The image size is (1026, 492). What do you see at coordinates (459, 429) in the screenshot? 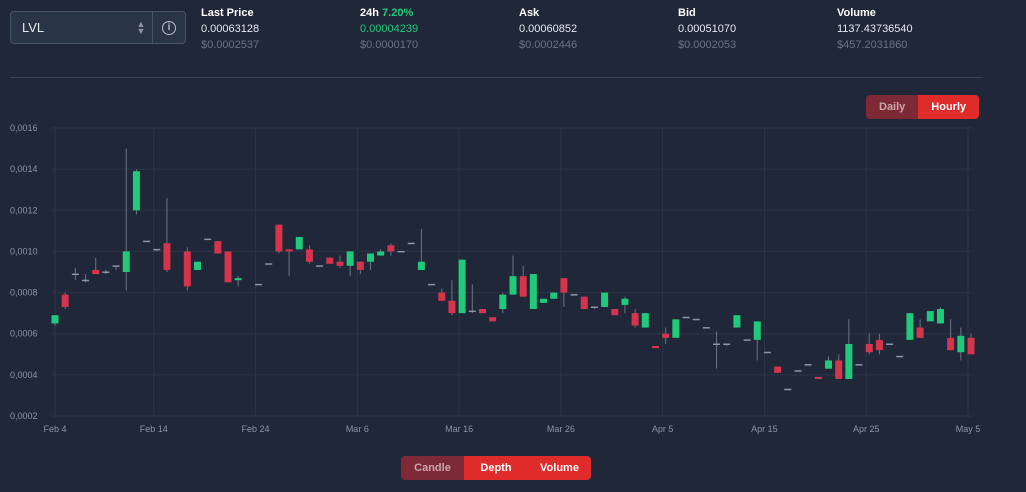
I see `x-tick-label: Mar 16` at bounding box center [459, 429].